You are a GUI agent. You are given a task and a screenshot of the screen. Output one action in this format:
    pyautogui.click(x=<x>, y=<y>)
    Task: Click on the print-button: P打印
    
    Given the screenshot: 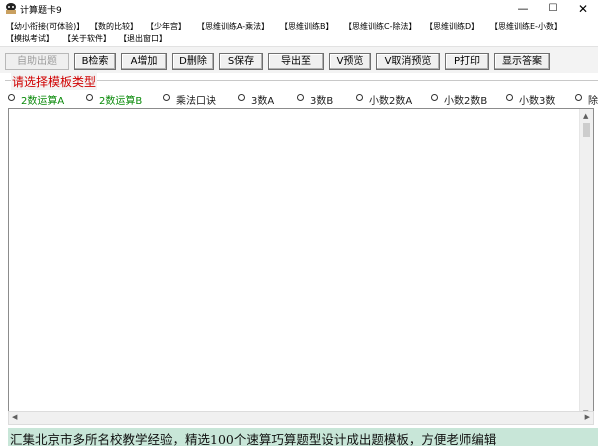 What is the action you would take?
    pyautogui.click(x=467, y=61)
    